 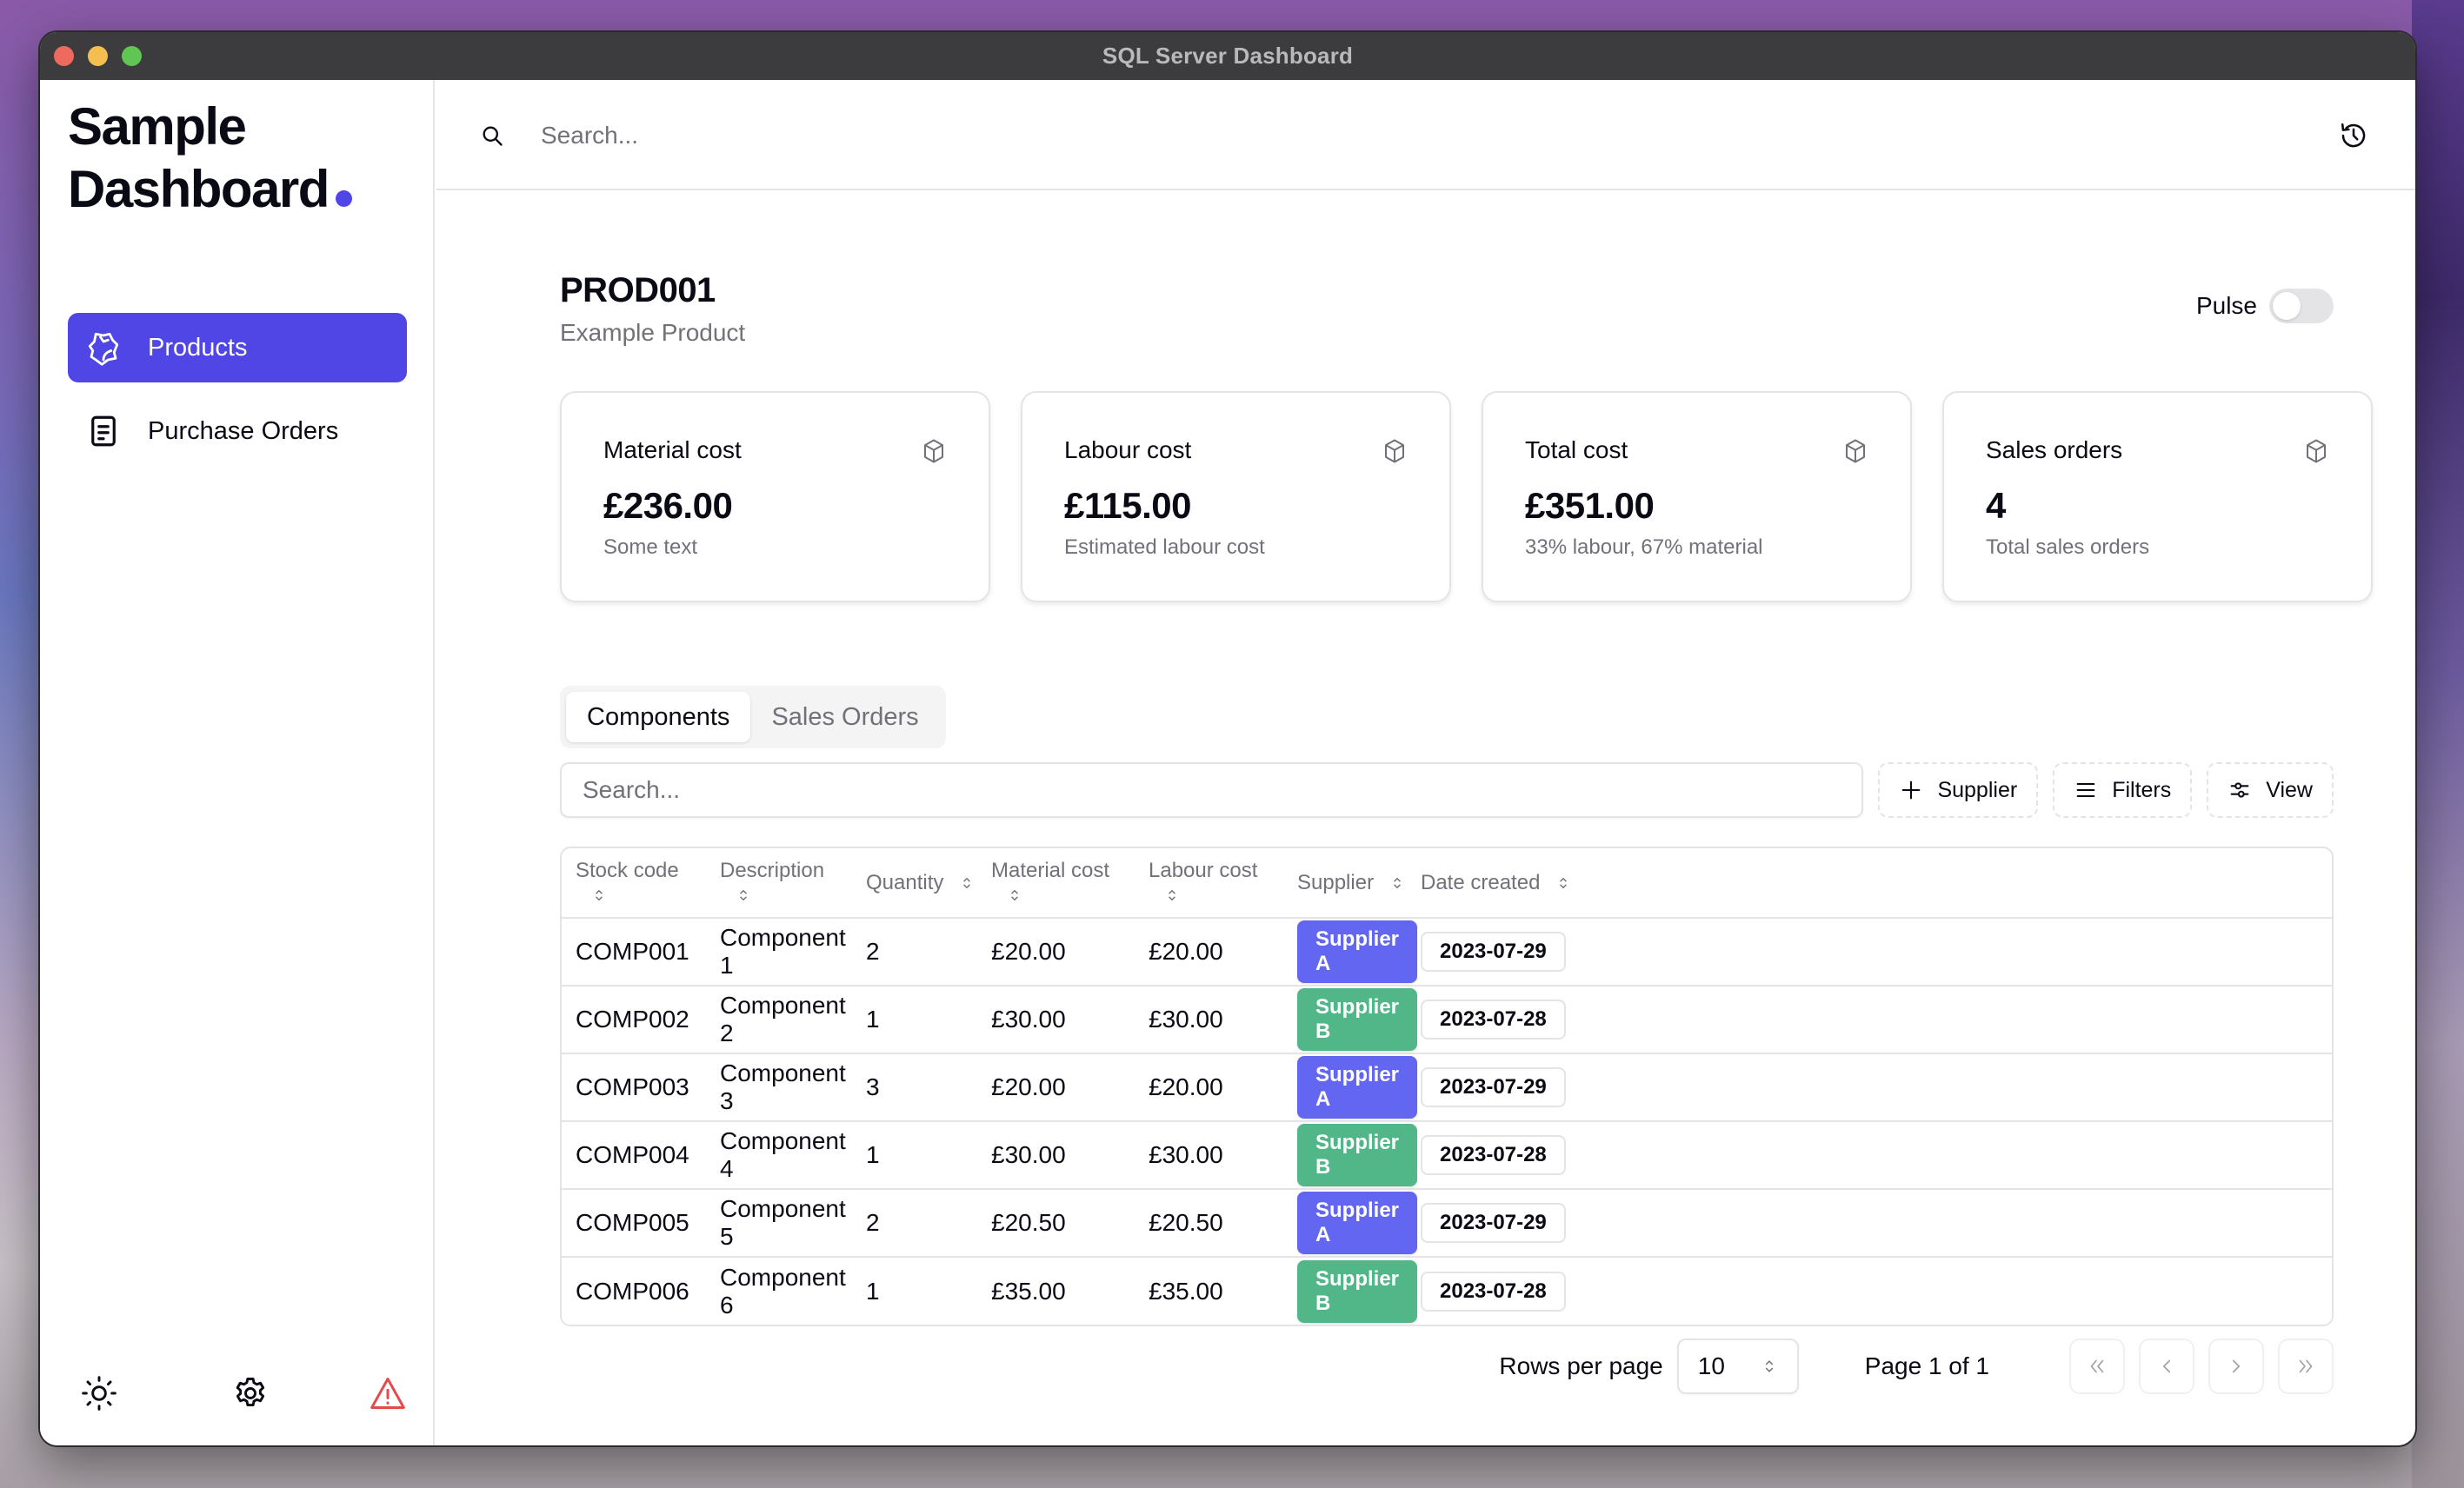 What do you see at coordinates (250, 1393) in the screenshot?
I see `gear-icon` at bounding box center [250, 1393].